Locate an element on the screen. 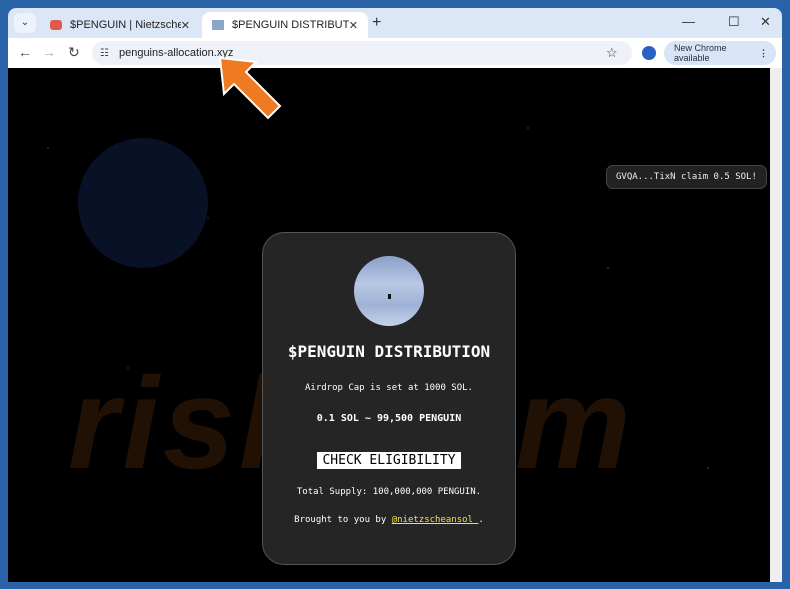  chrome-update-button: New Chrome available ⋮ is located at coordinates (720, 53).